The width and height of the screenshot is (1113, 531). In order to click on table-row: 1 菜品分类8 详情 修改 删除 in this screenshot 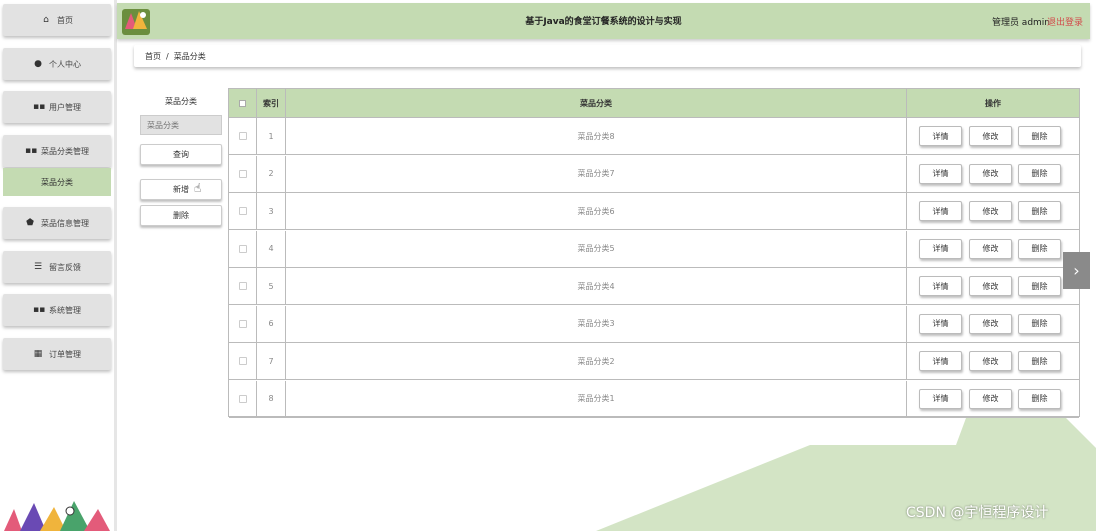, I will do `click(654, 136)`.